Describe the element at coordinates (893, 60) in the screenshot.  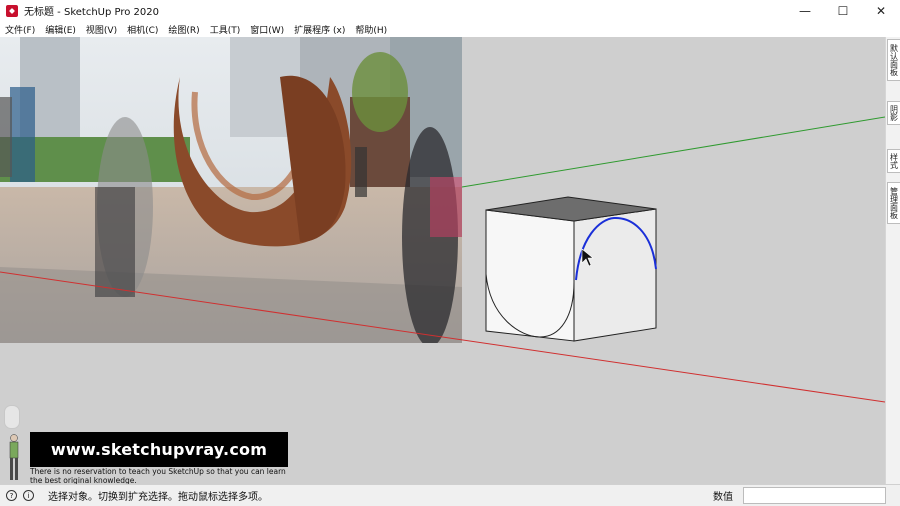
I see `tray-tab-default: 默认面板` at that location.